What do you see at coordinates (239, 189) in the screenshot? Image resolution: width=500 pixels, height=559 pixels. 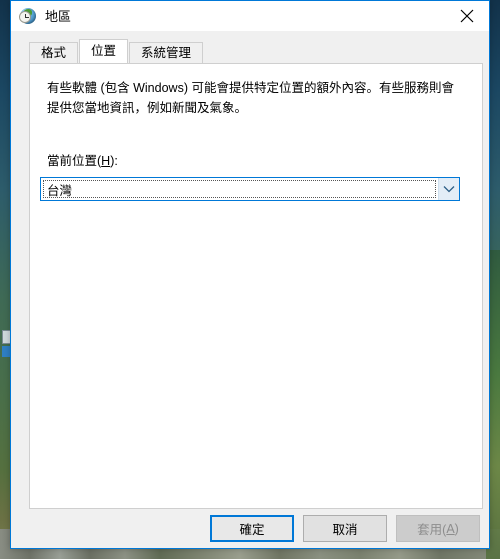 I see `current-location-value: 台灣` at bounding box center [239, 189].